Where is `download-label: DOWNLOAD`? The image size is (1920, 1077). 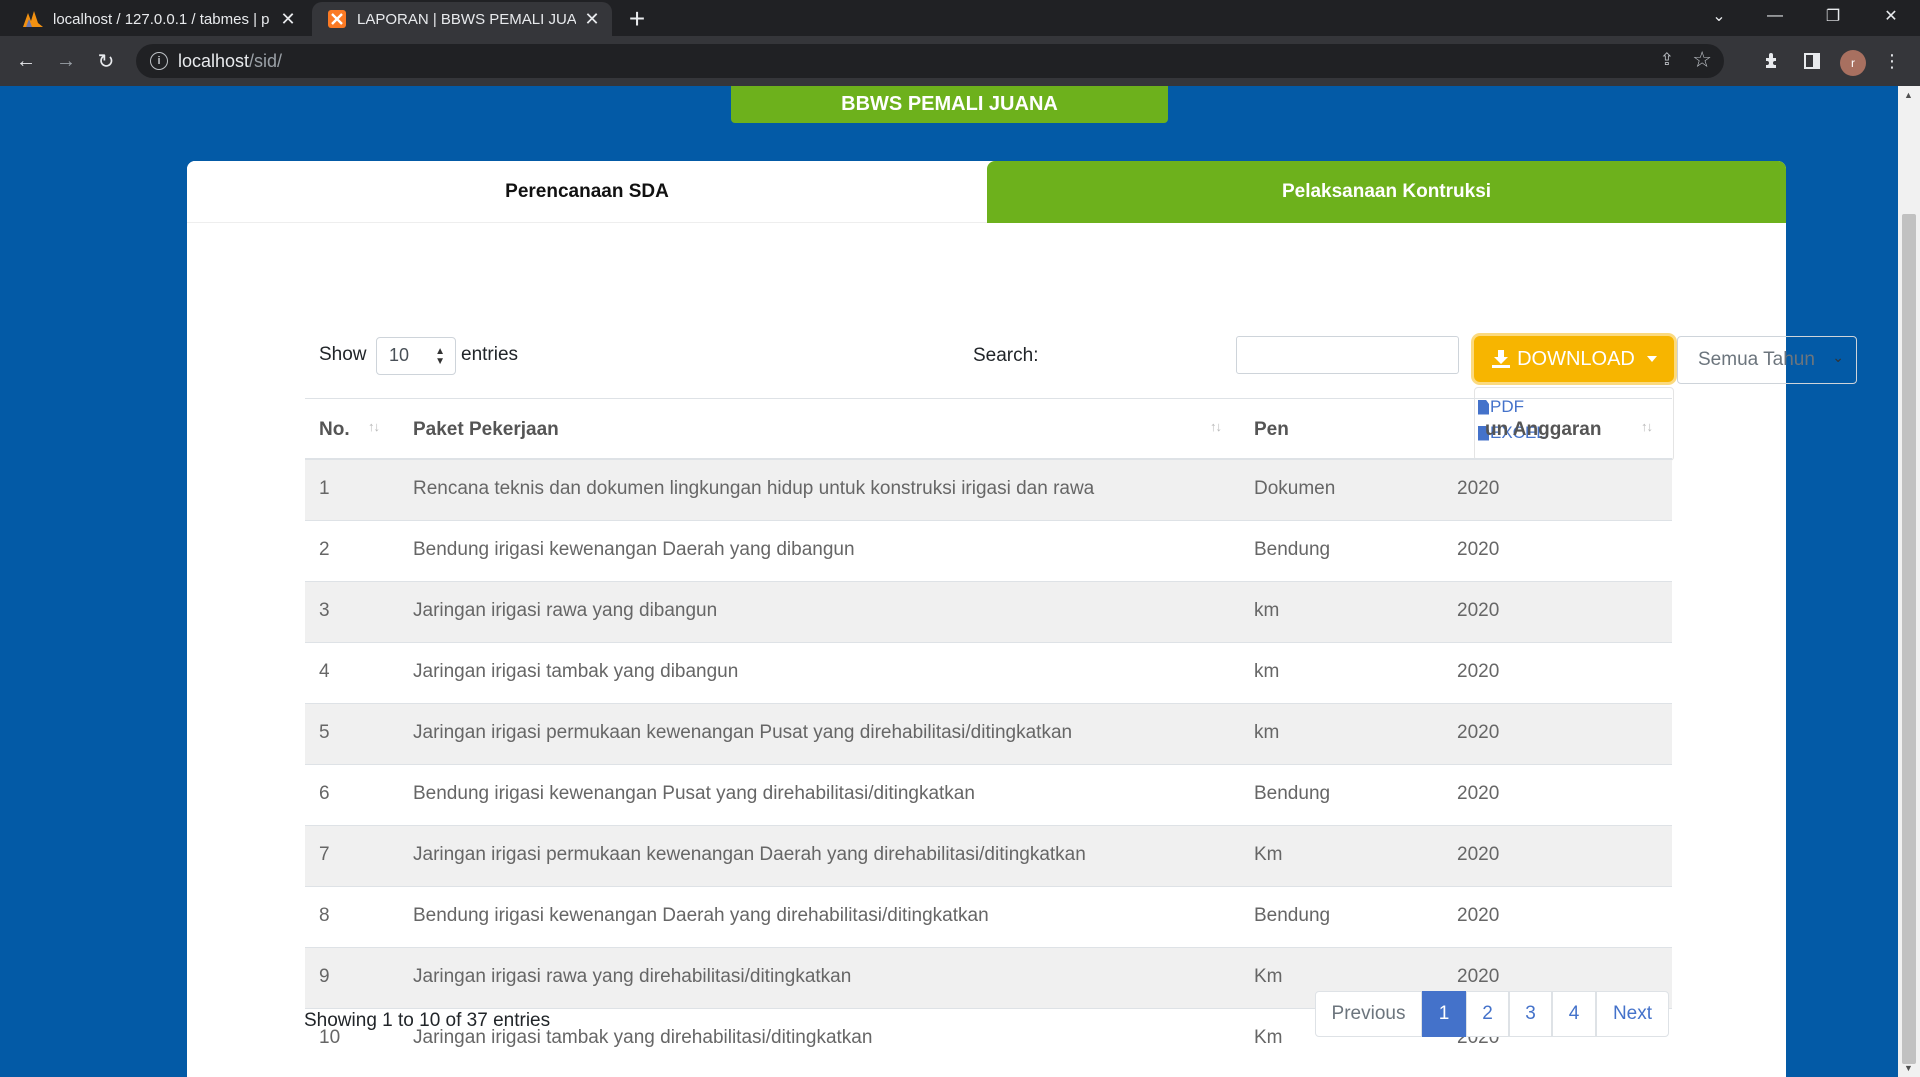
download-label: DOWNLOAD is located at coordinates (1576, 358).